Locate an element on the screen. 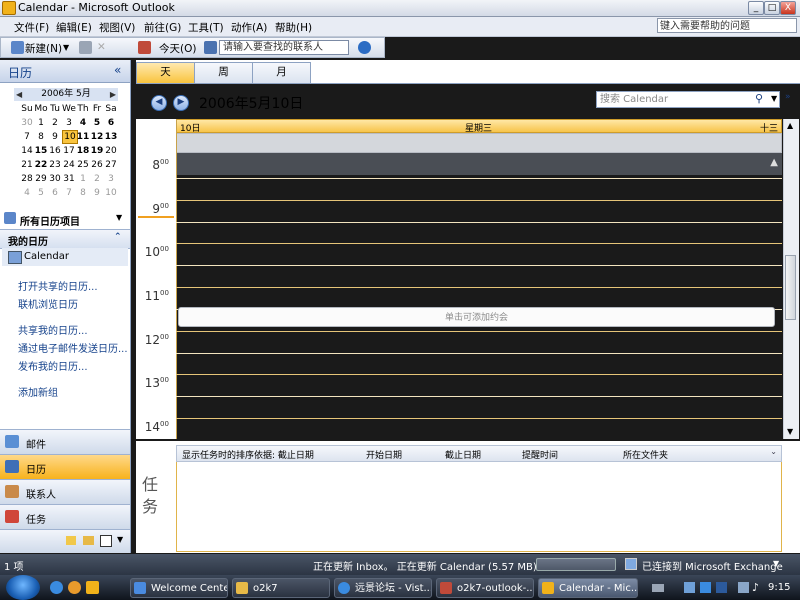  earlier-time-band: ▲ is located at coordinates (479, 164).